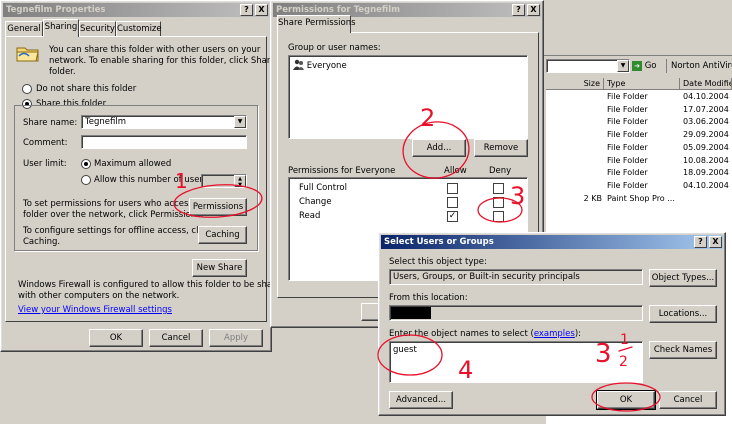 Image resolution: width=732 pixels, height=424 pixels. What do you see at coordinates (132, 164) in the screenshot?
I see `maximum-allowed-label: Maximum allowed` at bounding box center [132, 164].